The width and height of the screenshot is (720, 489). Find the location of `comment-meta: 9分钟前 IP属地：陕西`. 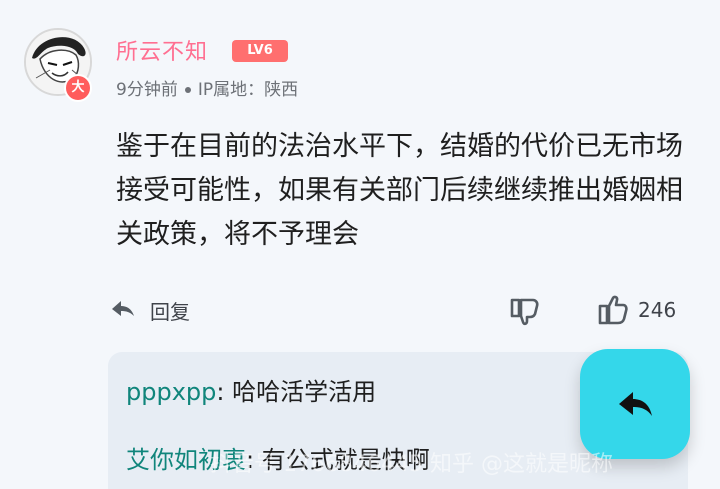

comment-meta: 9分钟前 IP属地：陕西 is located at coordinates (207, 87).